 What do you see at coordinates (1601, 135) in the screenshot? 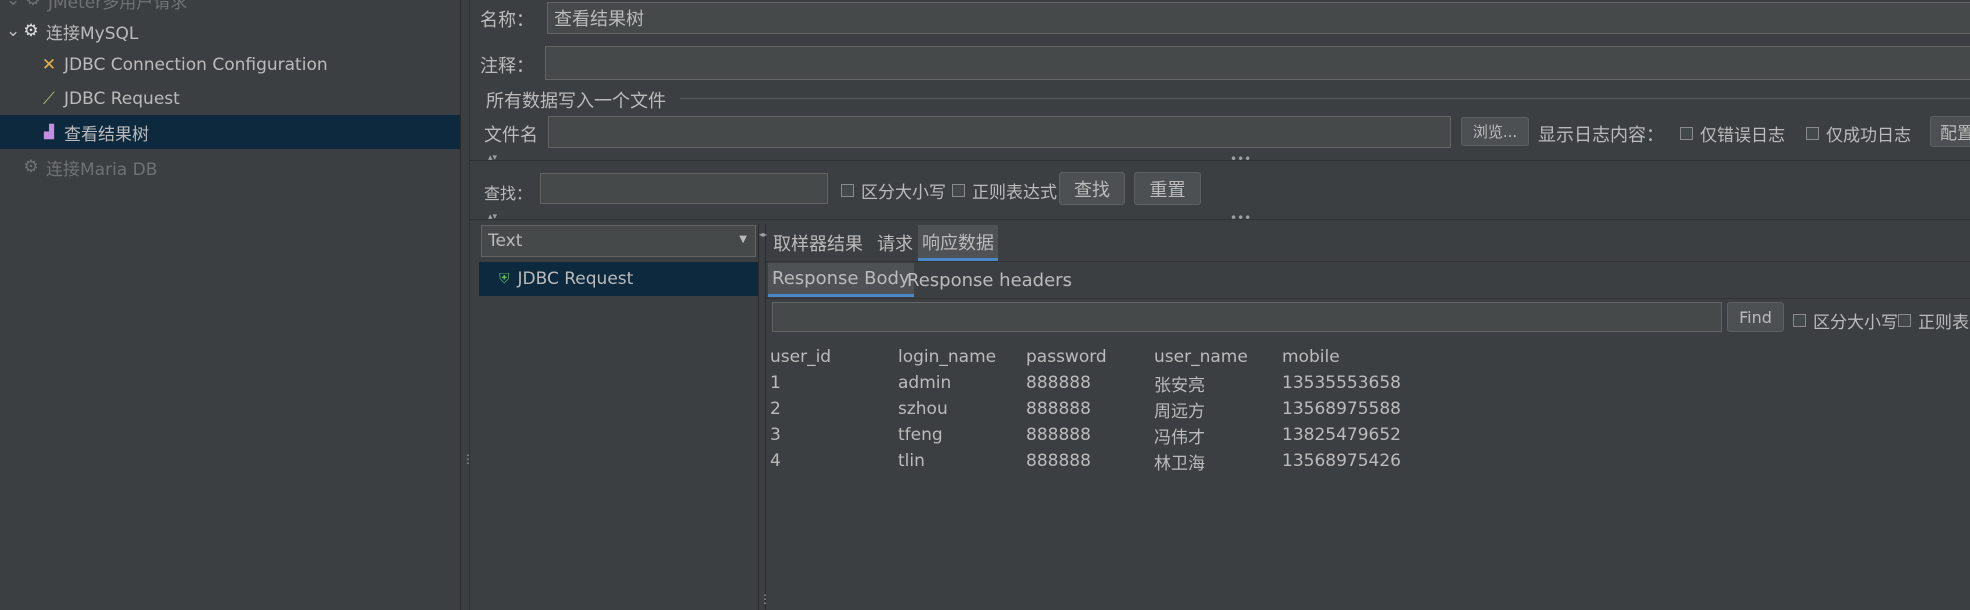
I see `log-content-label: 显示日志内容：` at bounding box center [1601, 135].